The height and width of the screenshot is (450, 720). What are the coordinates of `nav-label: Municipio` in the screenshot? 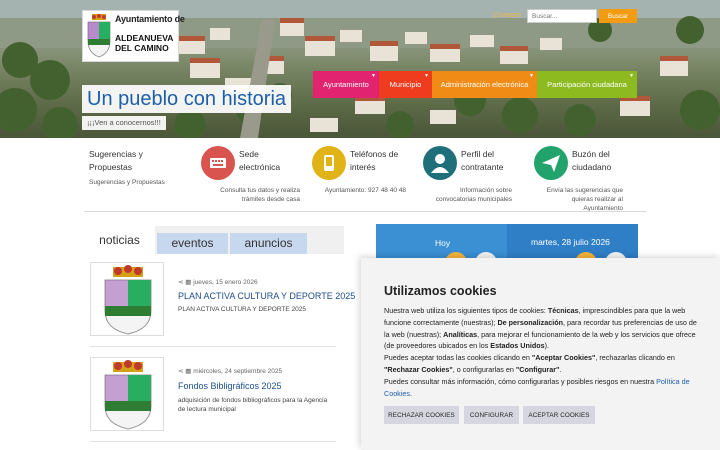 It's located at (405, 84).